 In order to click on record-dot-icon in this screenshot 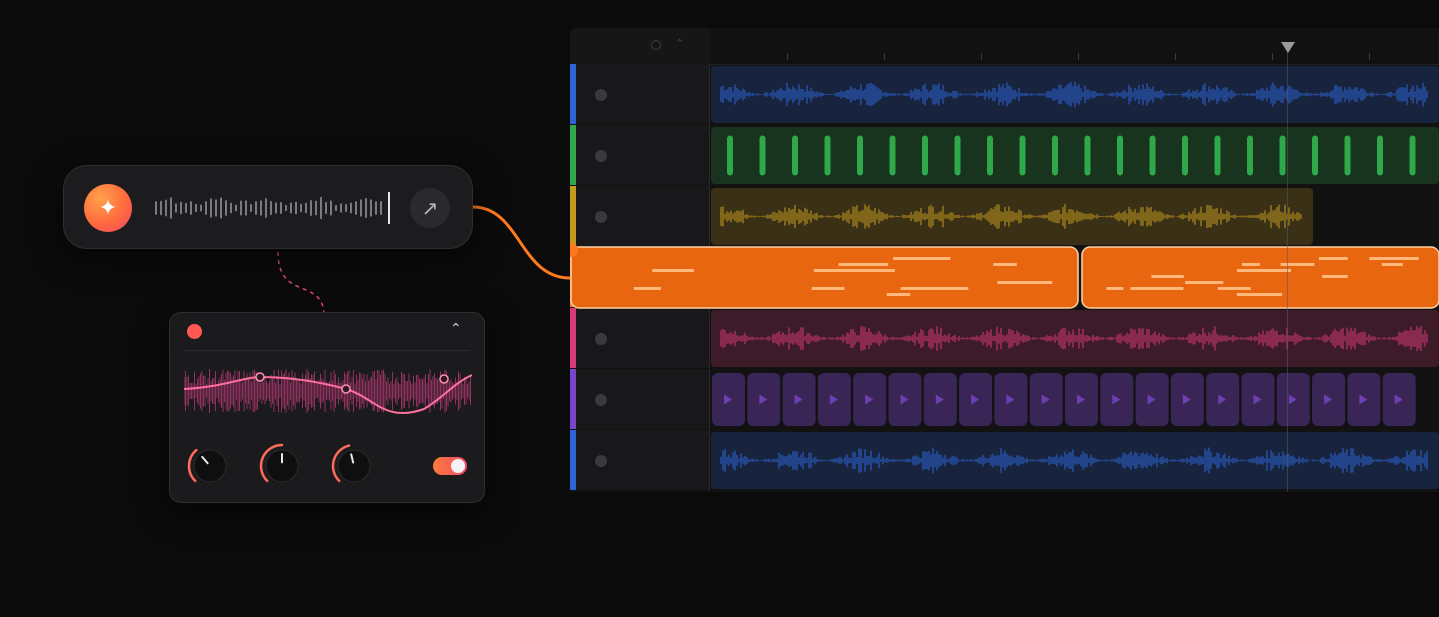, I will do `click(194, 331)`.